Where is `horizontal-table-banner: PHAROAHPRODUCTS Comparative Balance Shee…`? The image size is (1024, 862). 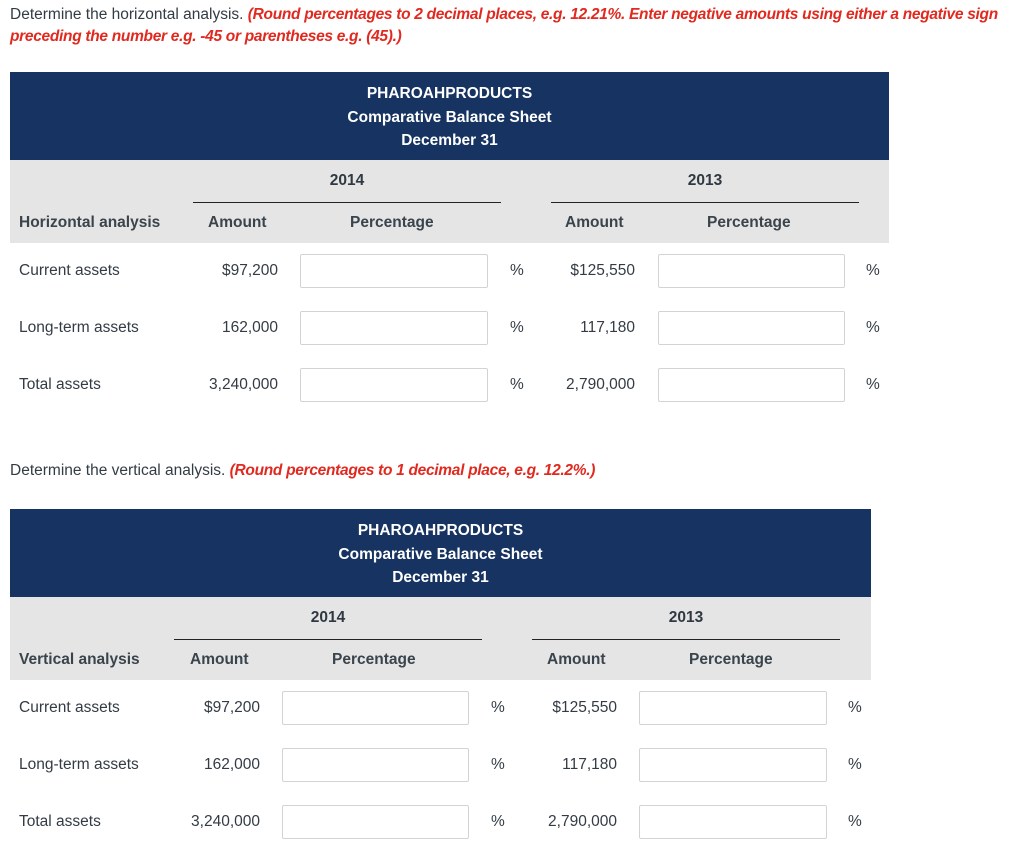 horizontal-table-banner: PHAROAHPRODUCTS Comparative Balance Shee… is located at coordinates (449, 116).